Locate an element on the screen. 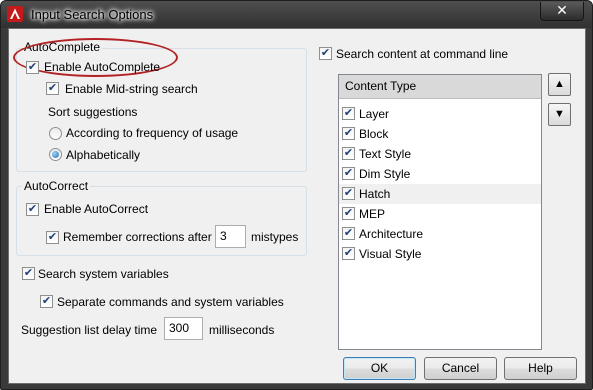  cancel-button: Cancel is located at coordinates (460, 368).